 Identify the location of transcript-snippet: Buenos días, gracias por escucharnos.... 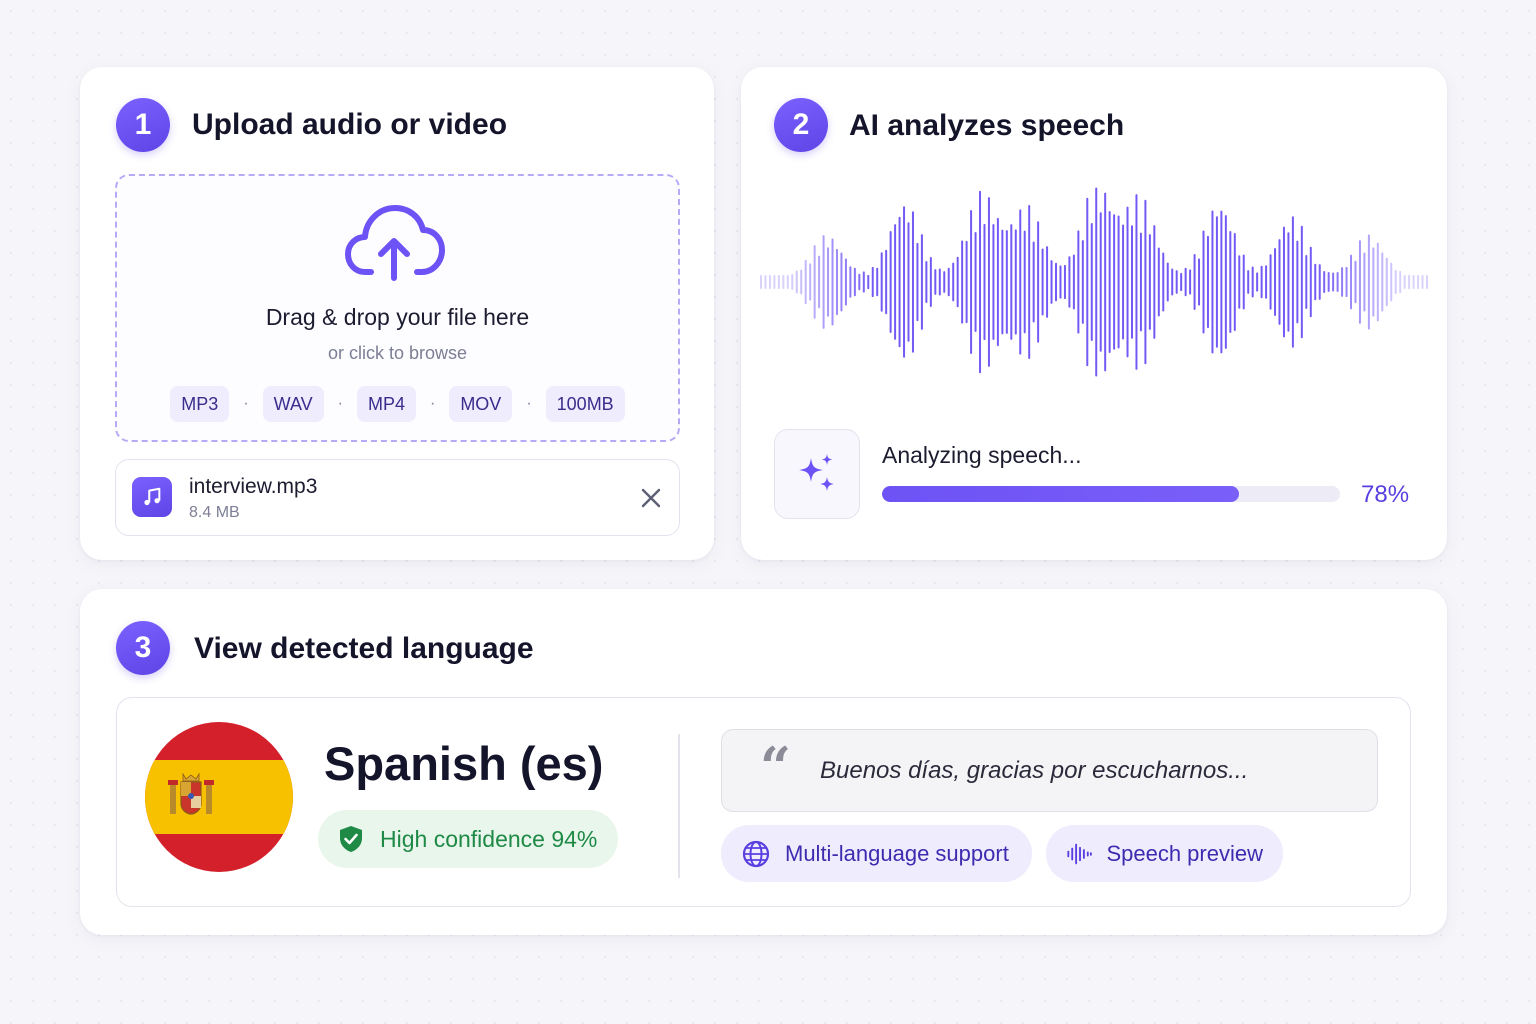
(1034, 770).